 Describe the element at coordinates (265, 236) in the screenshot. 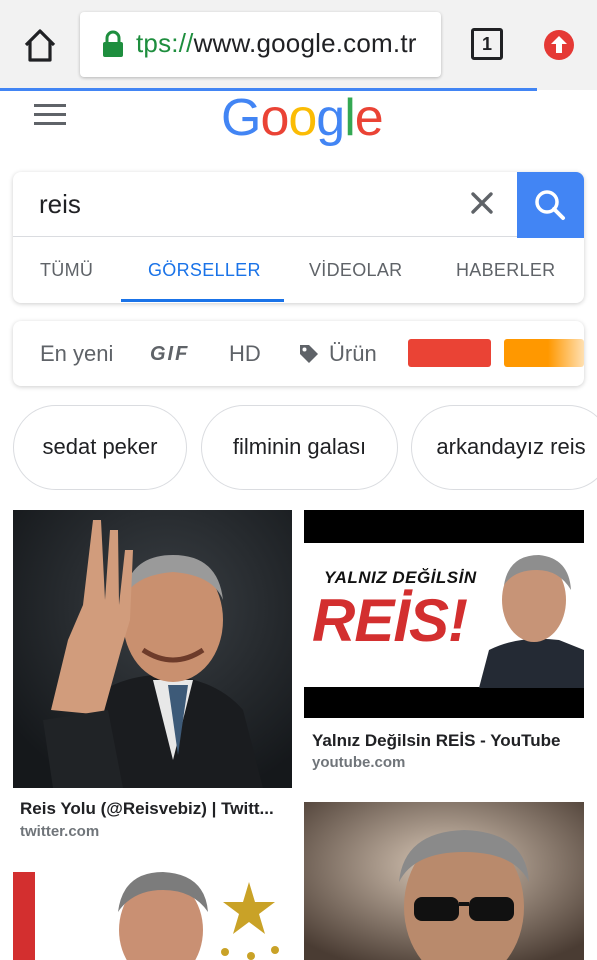

I see `search-divider` at that location.